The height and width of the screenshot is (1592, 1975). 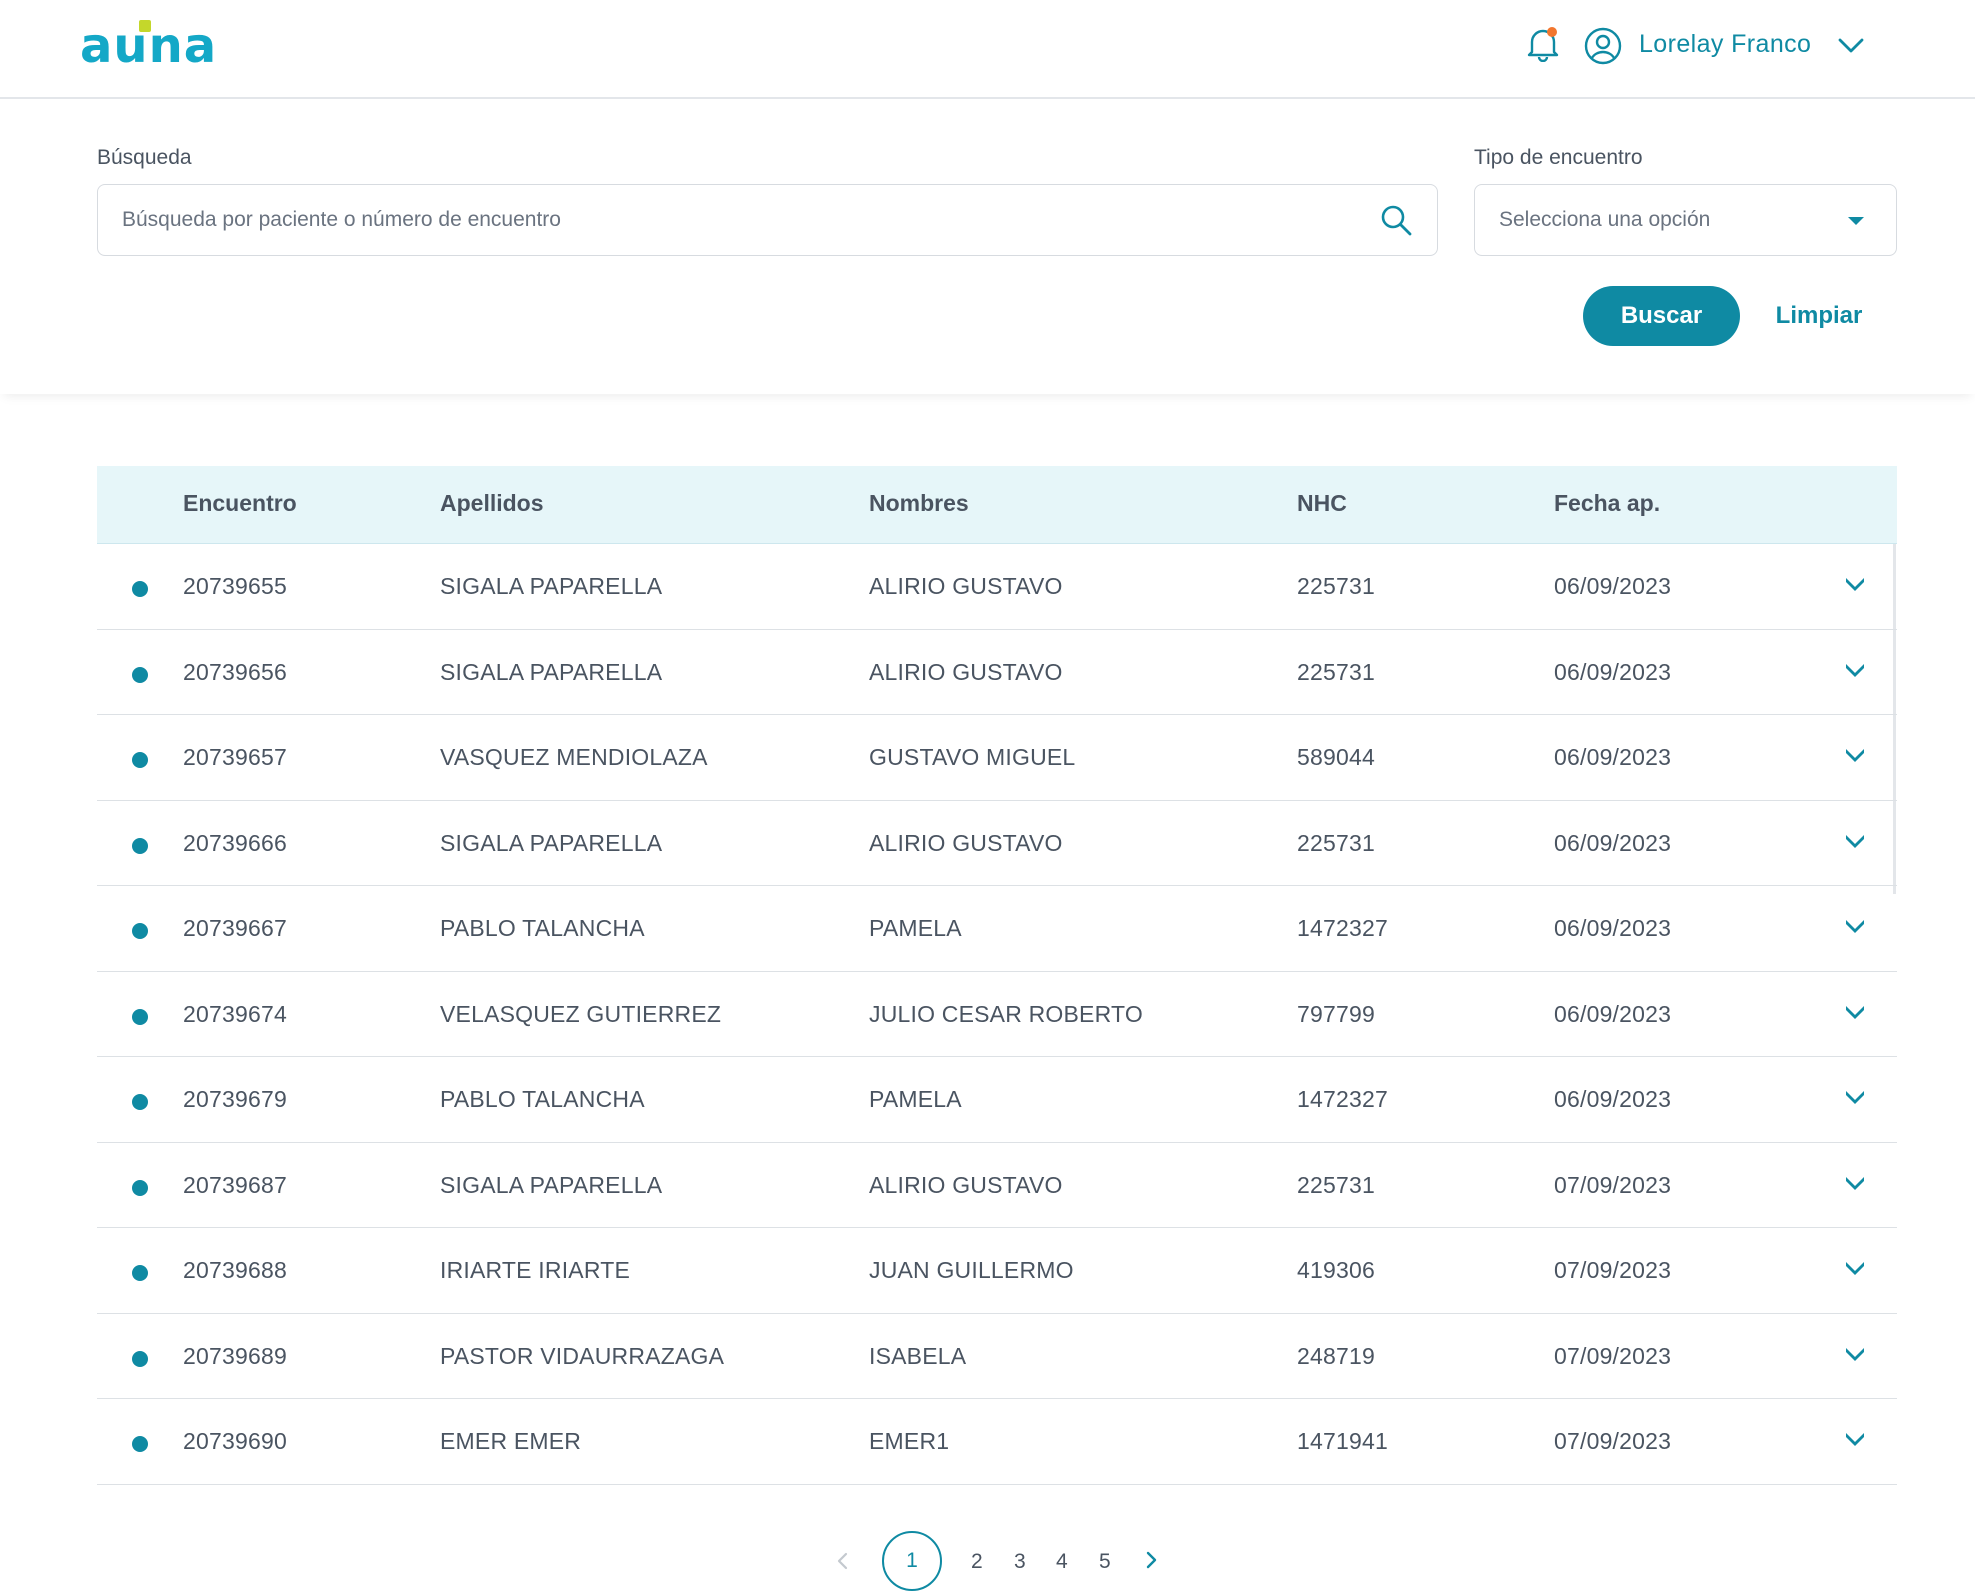 I want to click on cell-encounter-number: 20739679, so click(x=235, y=1099).